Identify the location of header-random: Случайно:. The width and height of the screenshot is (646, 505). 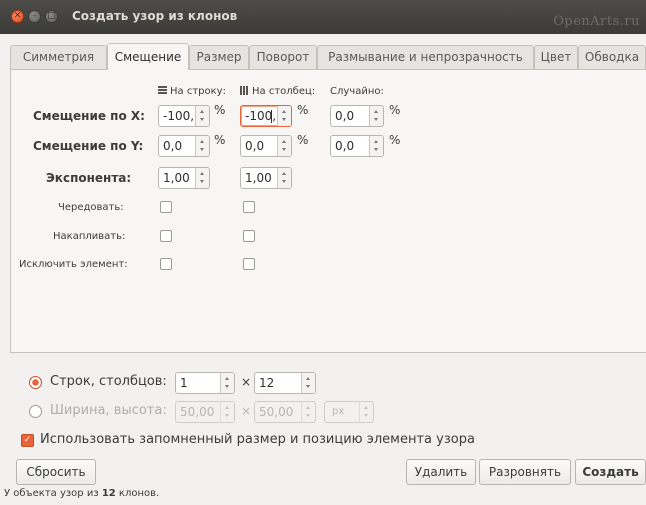
(357, 91).